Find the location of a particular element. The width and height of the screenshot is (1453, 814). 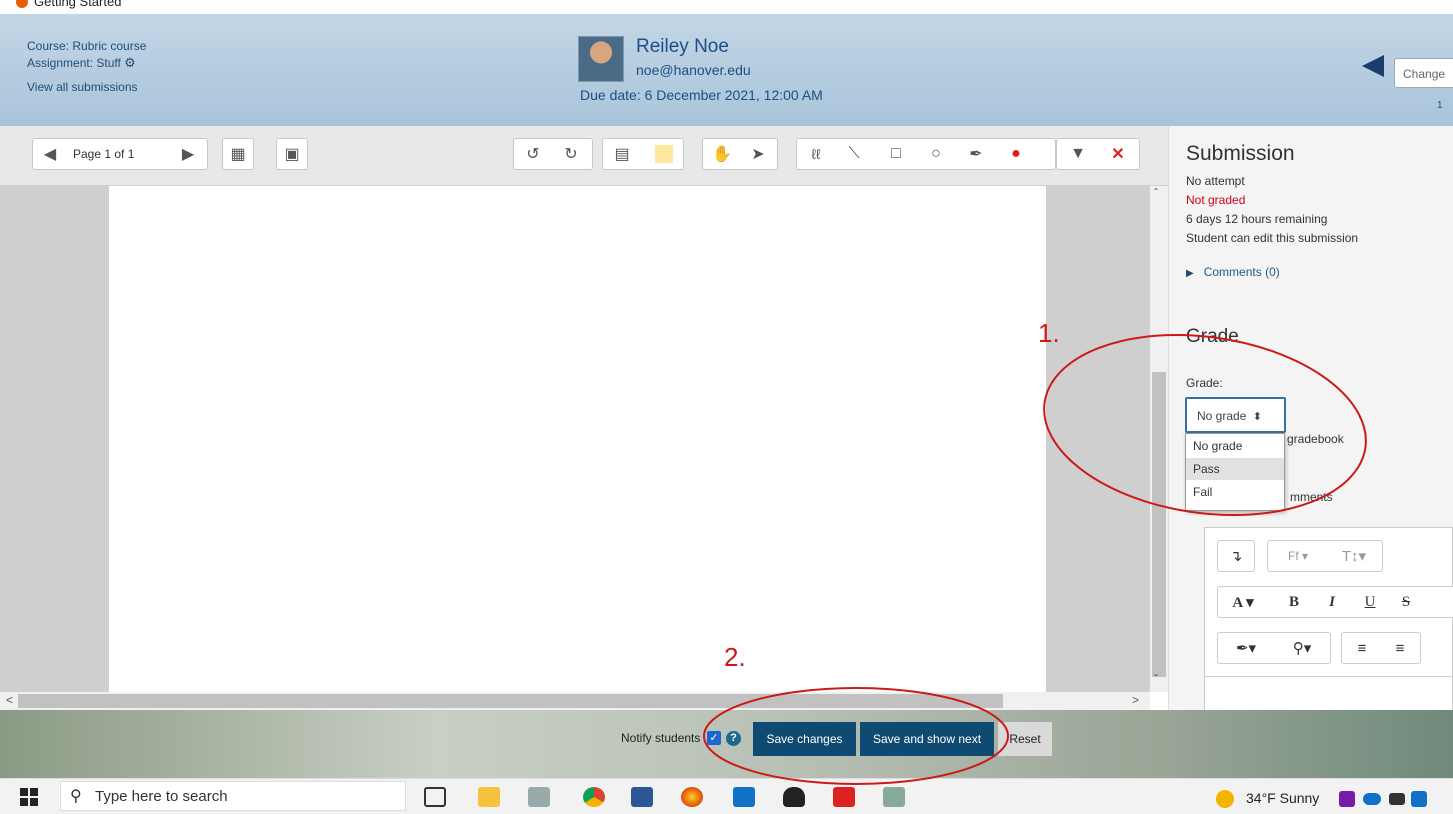

pen-icon: ℓℓ is located at coordinates (816, 154).